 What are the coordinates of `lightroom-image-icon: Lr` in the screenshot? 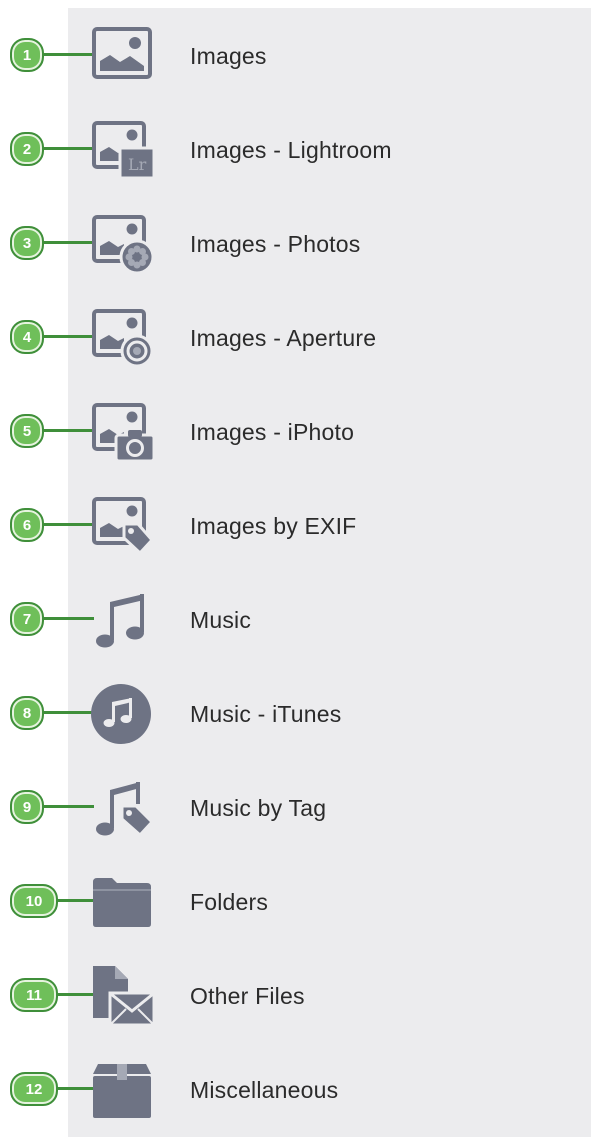 It's located at (123, 150).